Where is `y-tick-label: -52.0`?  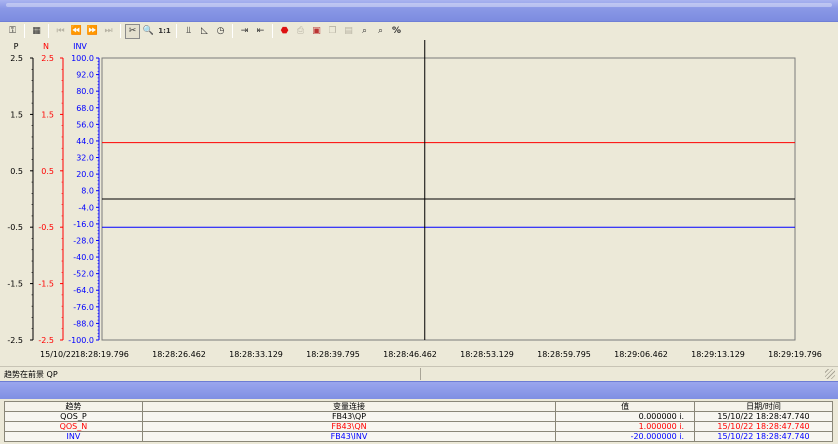 y-tick-label: -52.0 is located at coordinates (83, 274).